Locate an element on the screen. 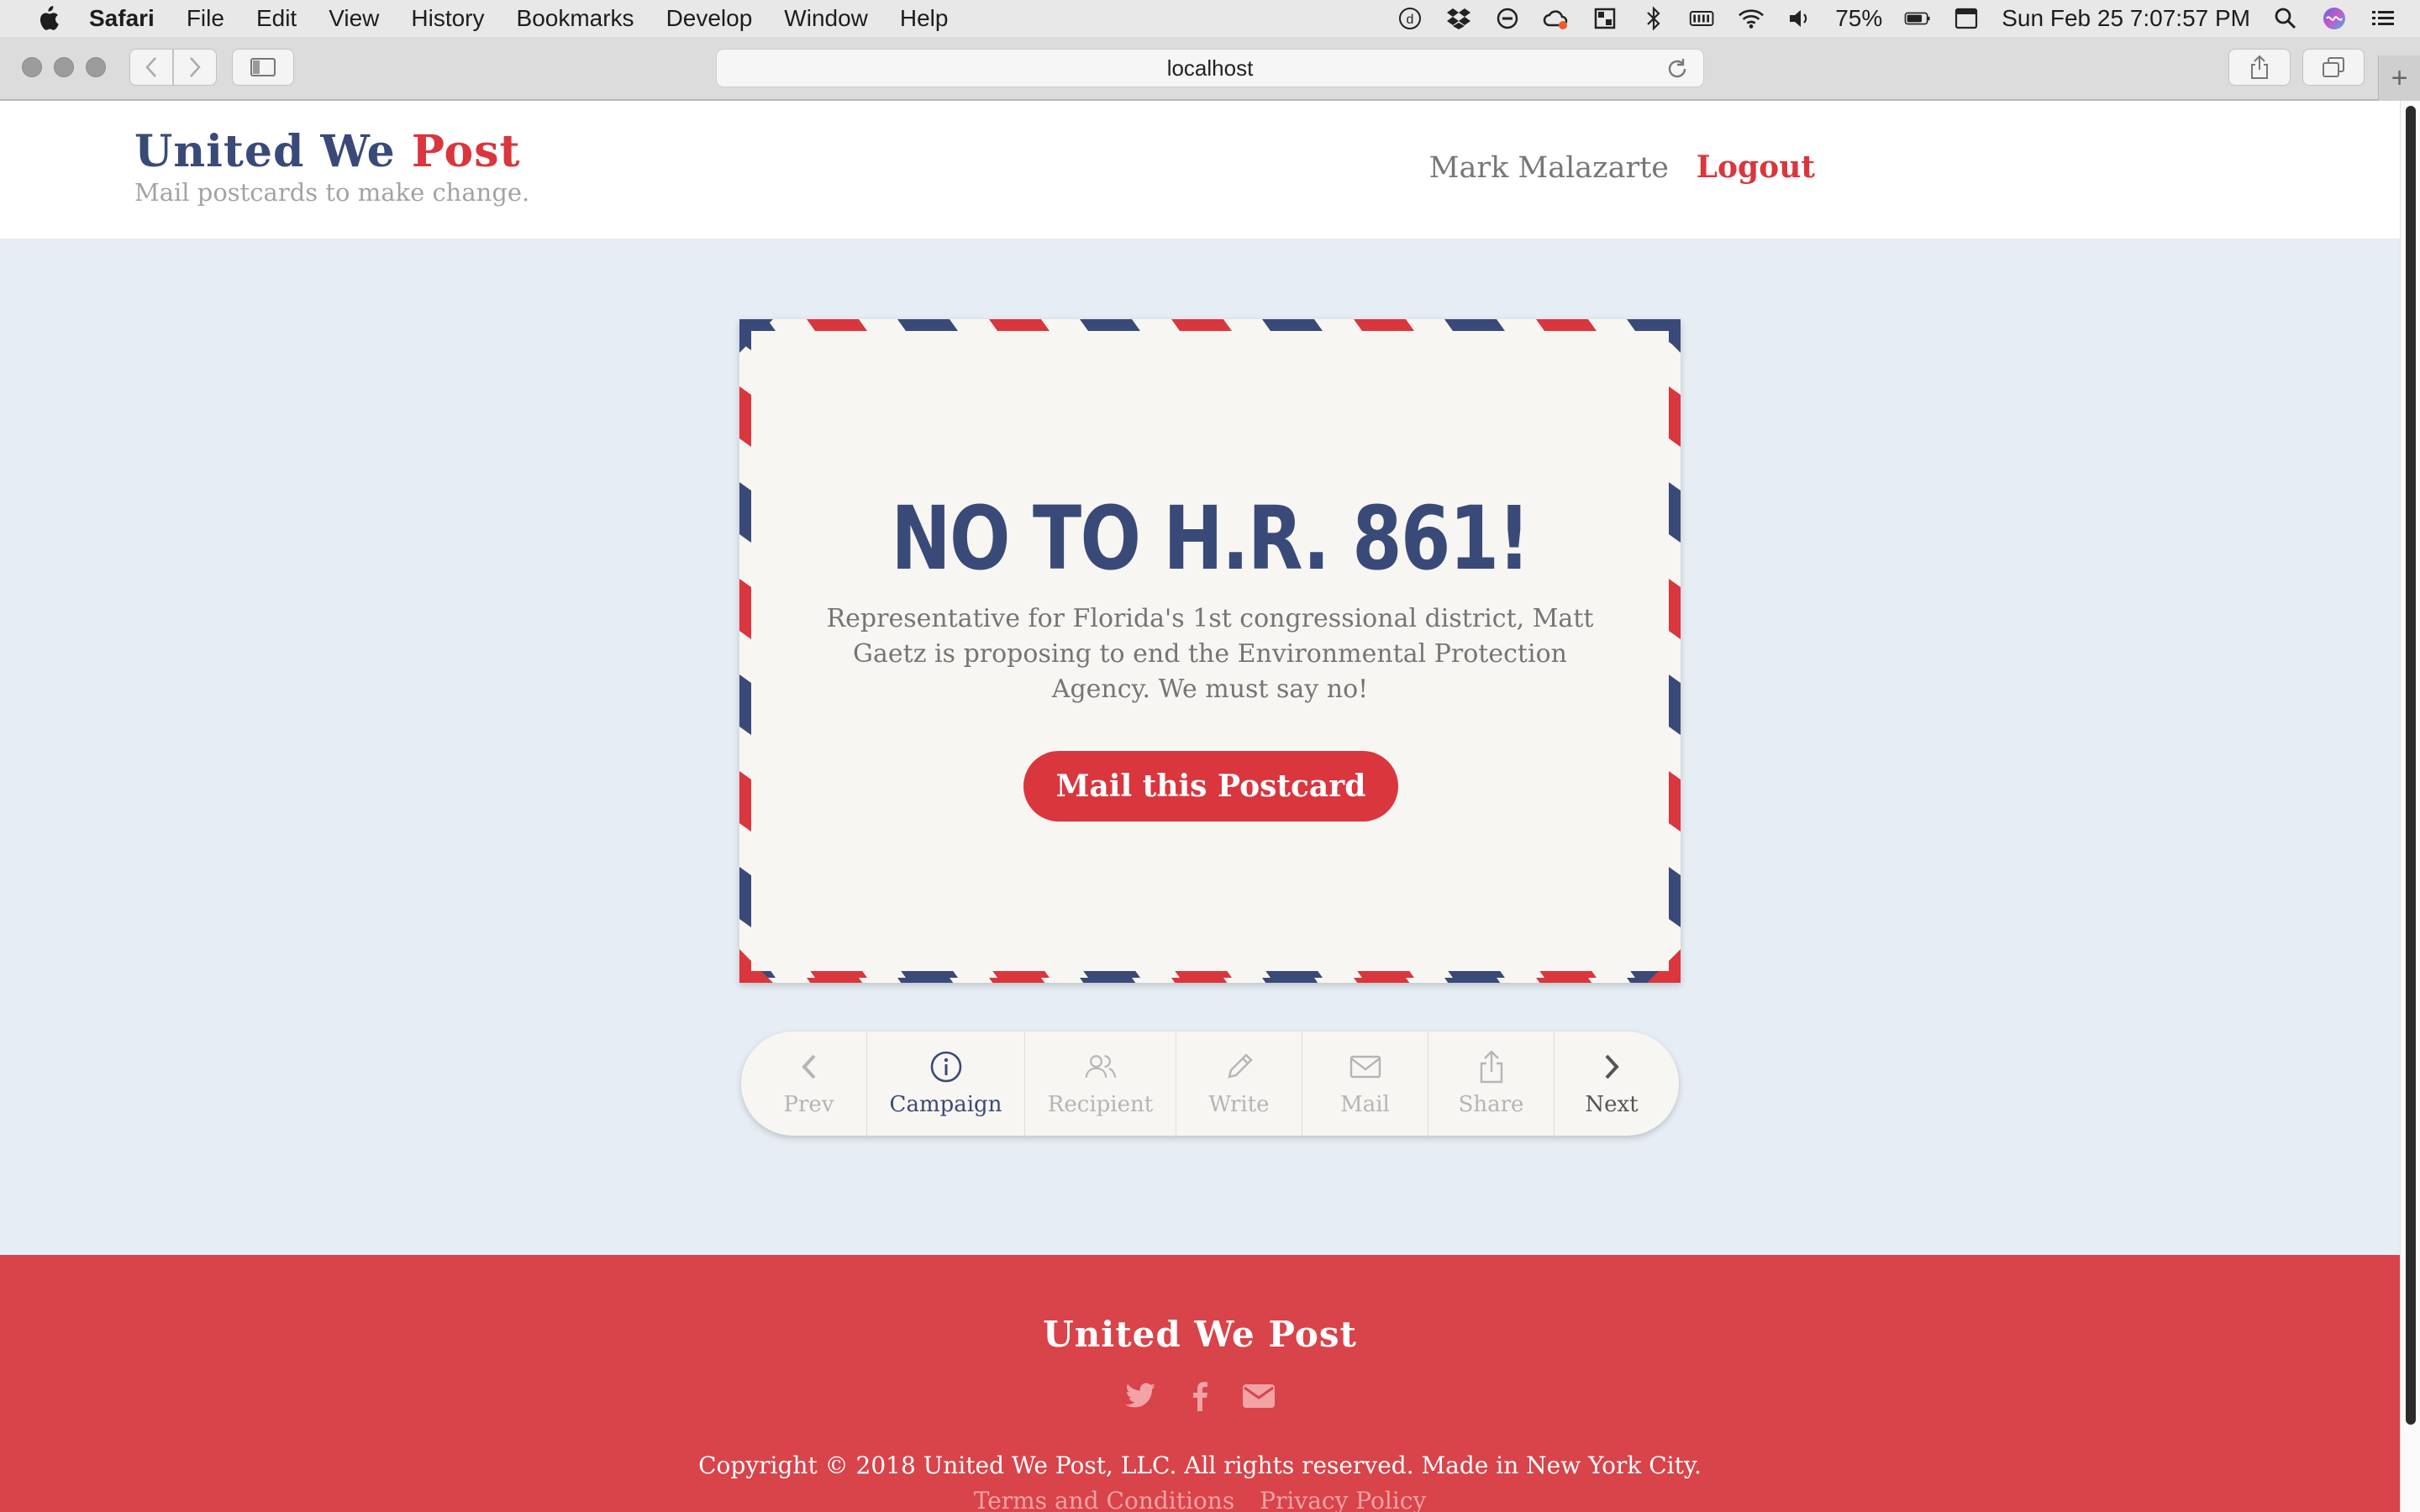 Image resolution: width=2420 pixels, height=1512 pixels. address-bar: localhost is located at coordinates (1210, 68).